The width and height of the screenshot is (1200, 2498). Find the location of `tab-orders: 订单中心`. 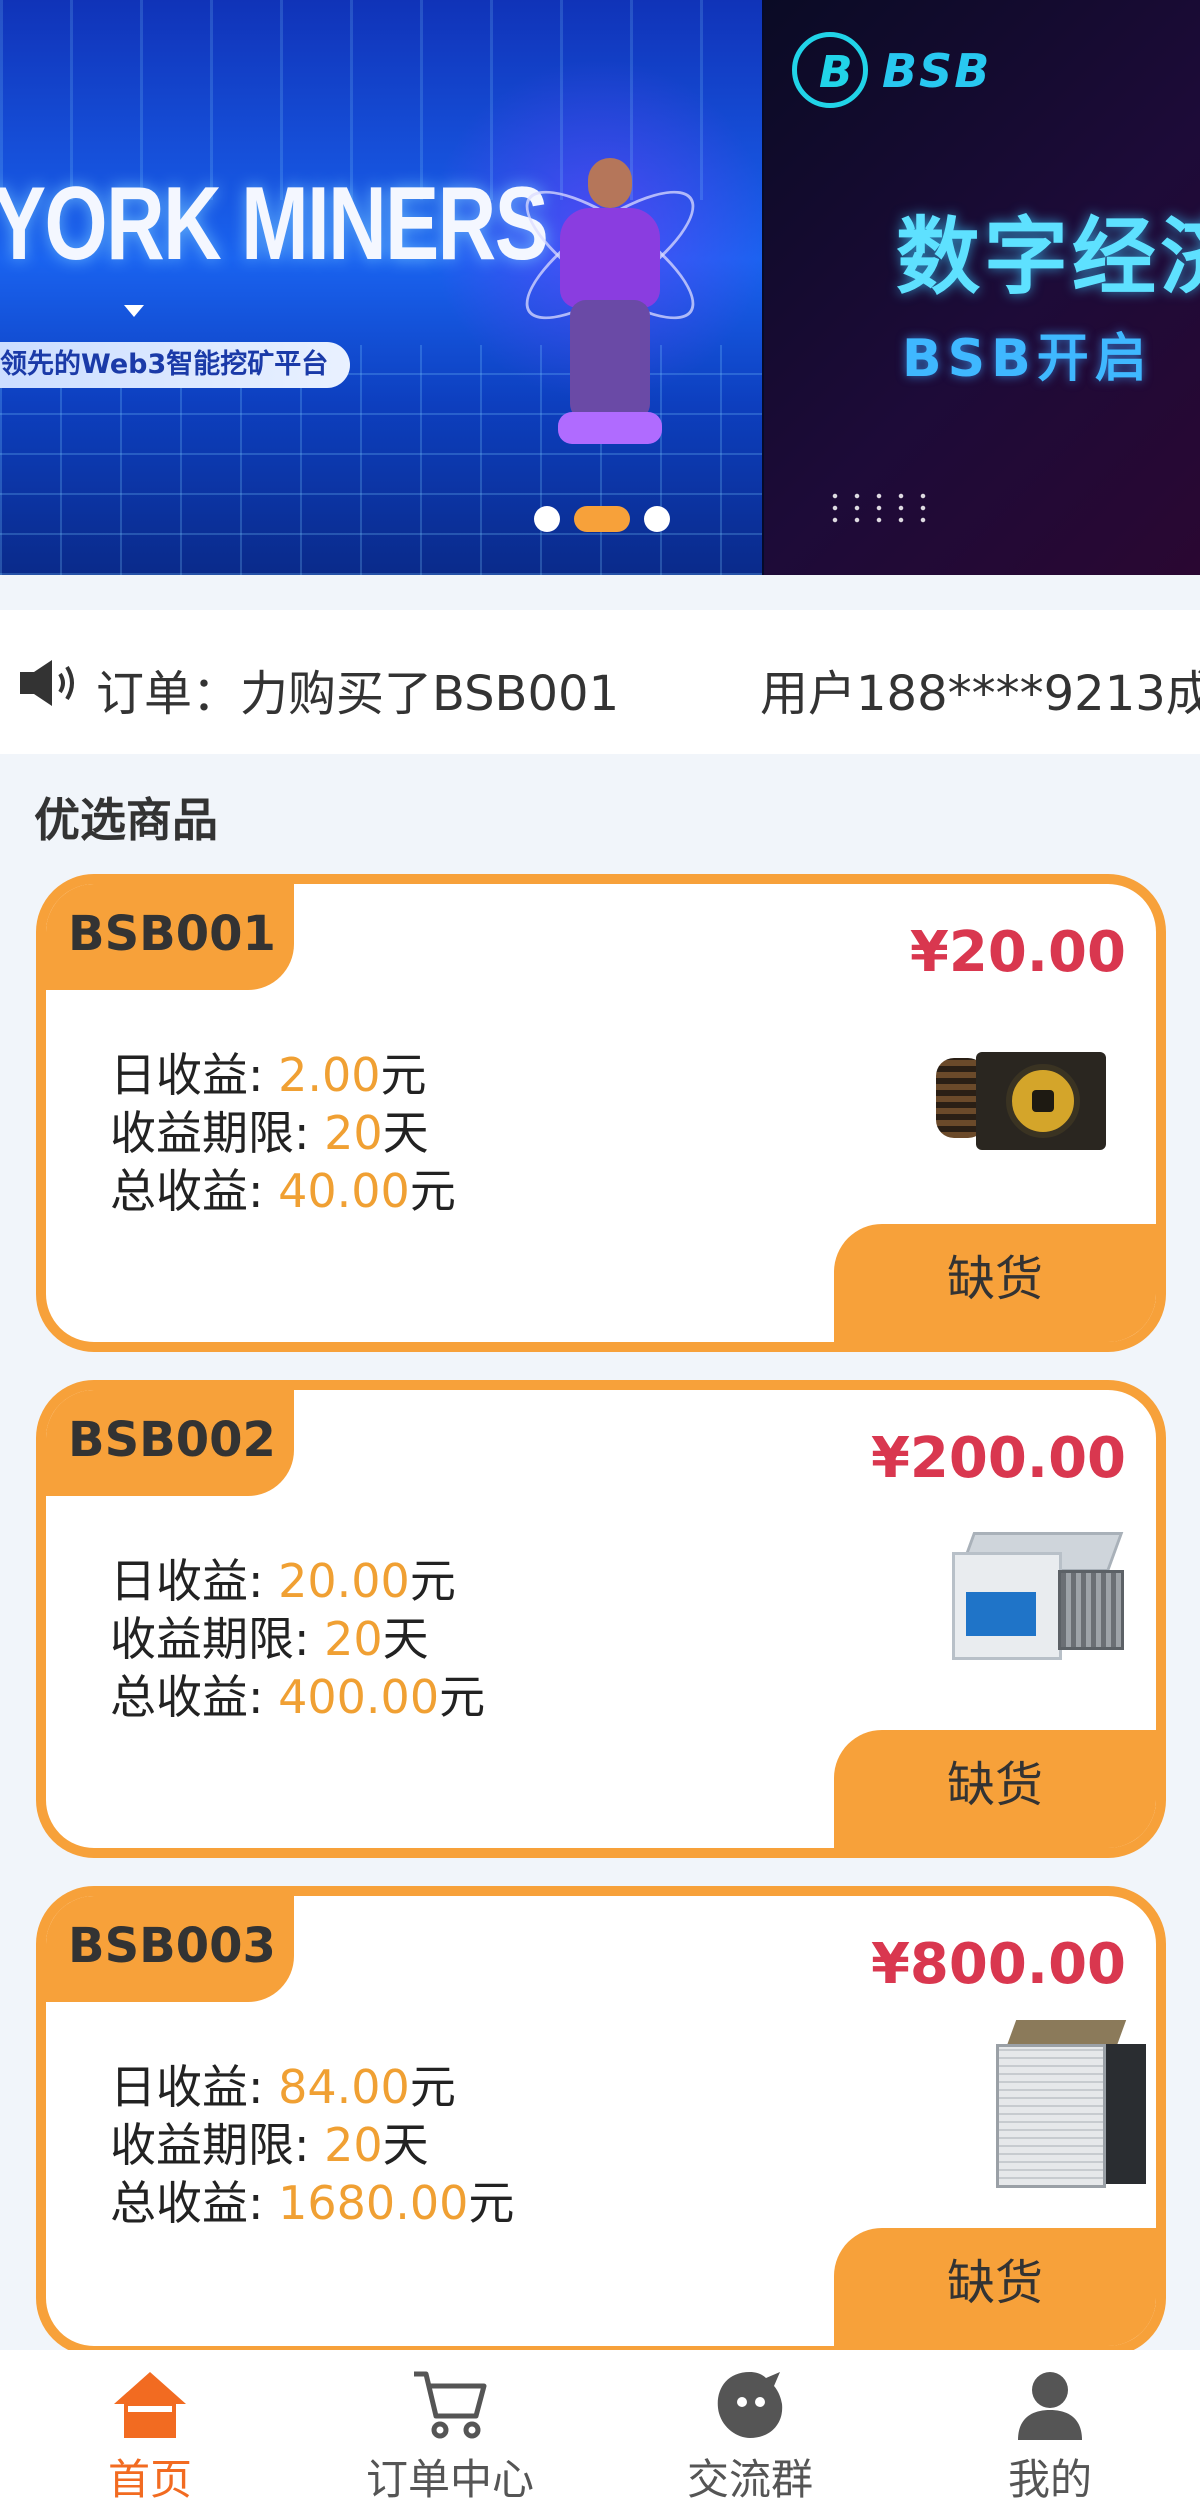

tab-orders: 订单中心 is located at coordinates (450, 2424).